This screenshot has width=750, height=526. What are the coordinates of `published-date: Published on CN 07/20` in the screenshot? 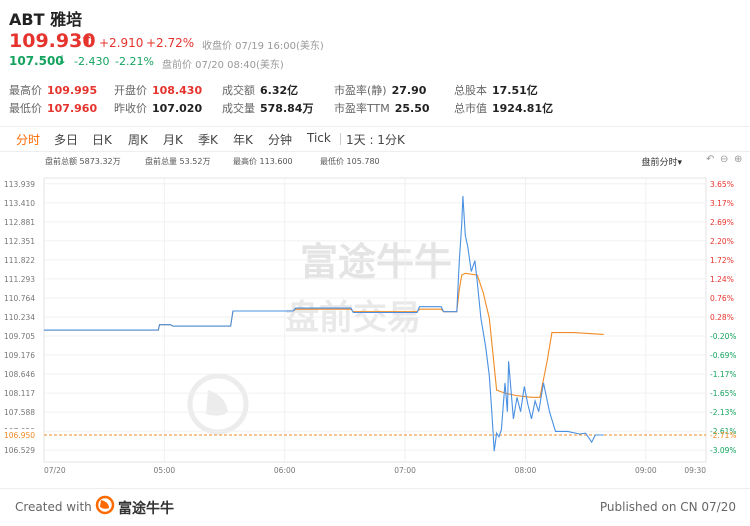 It's located at (667, 507).